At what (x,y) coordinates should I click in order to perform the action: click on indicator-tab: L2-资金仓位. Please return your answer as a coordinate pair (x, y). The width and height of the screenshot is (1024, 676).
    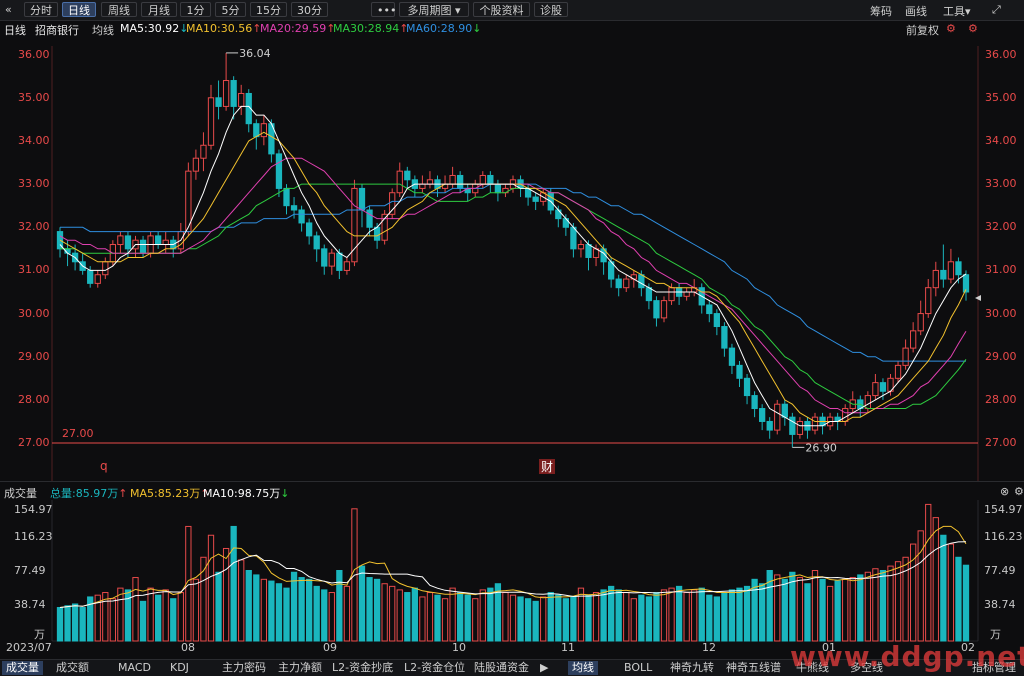
    Looking at the image, I should click on (434, 668).